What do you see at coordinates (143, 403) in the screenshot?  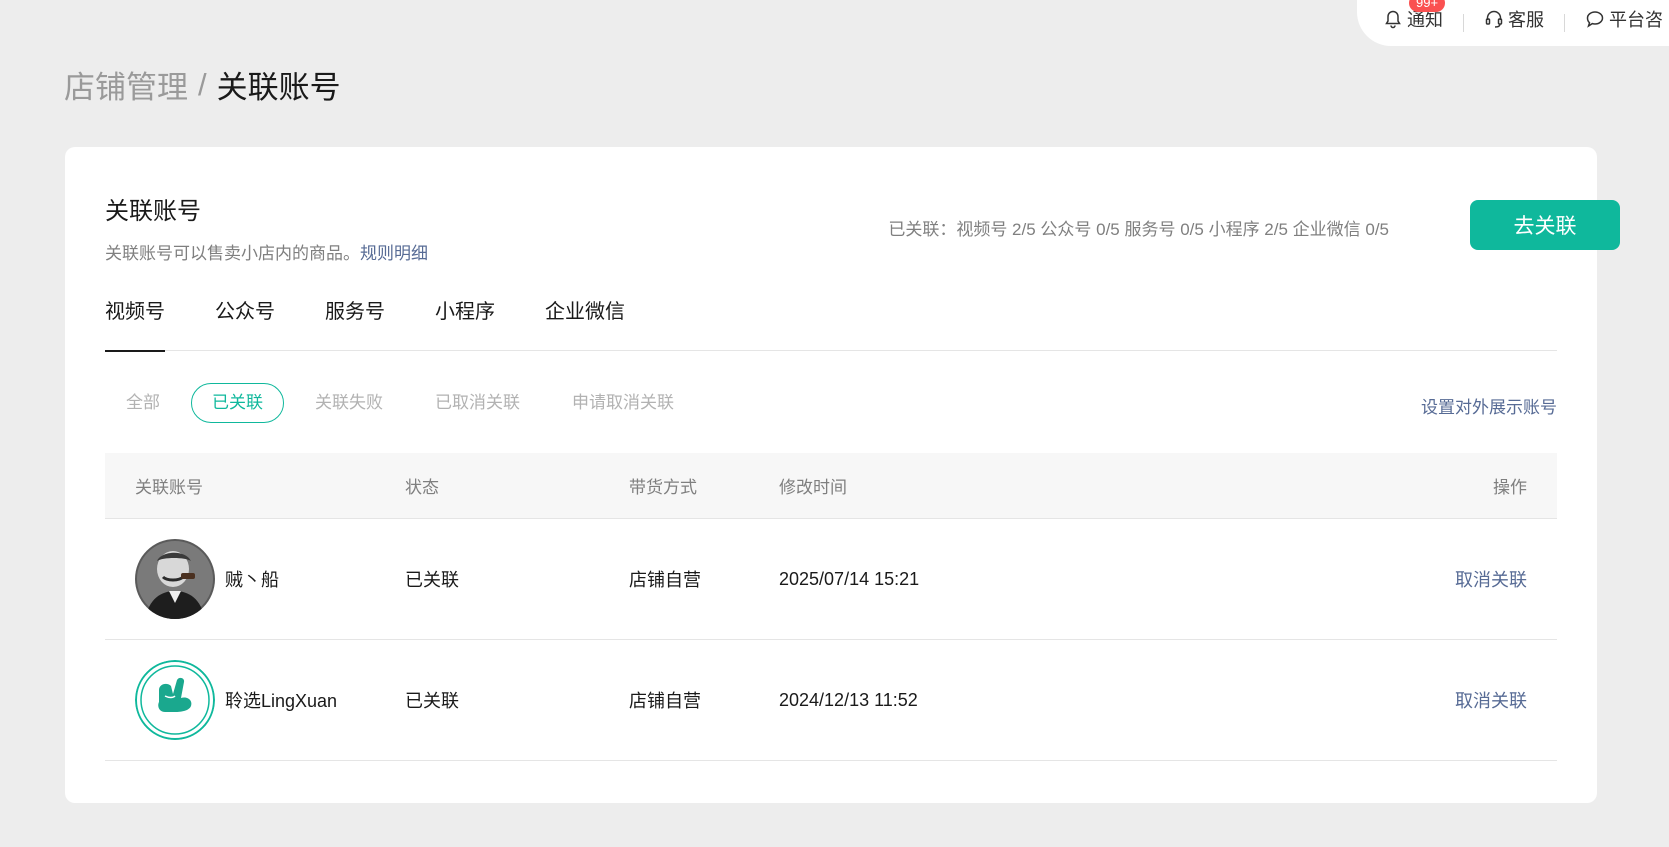 I see `filter-all: 全部` at bounding box center [143, 403].